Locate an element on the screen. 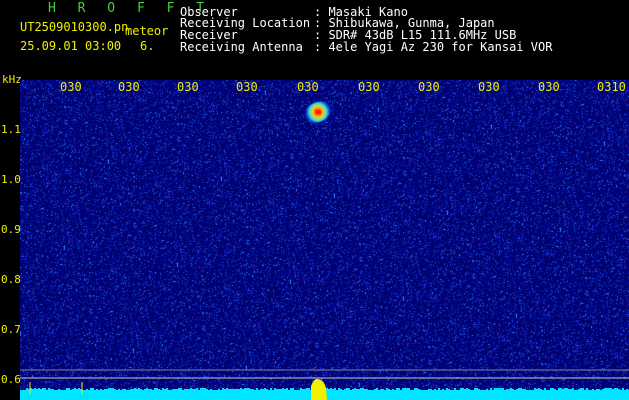  meteor-level-spike is located at coordinates (319, 389).